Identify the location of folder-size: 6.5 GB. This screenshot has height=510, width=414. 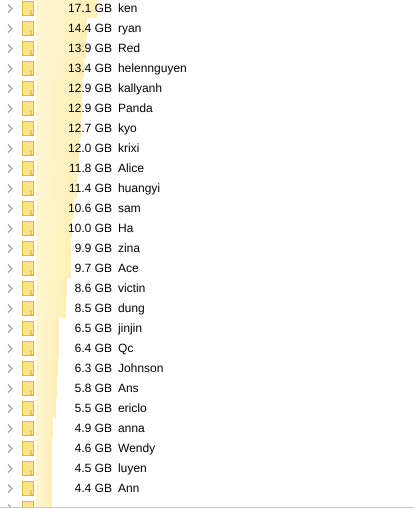
(93, 328).